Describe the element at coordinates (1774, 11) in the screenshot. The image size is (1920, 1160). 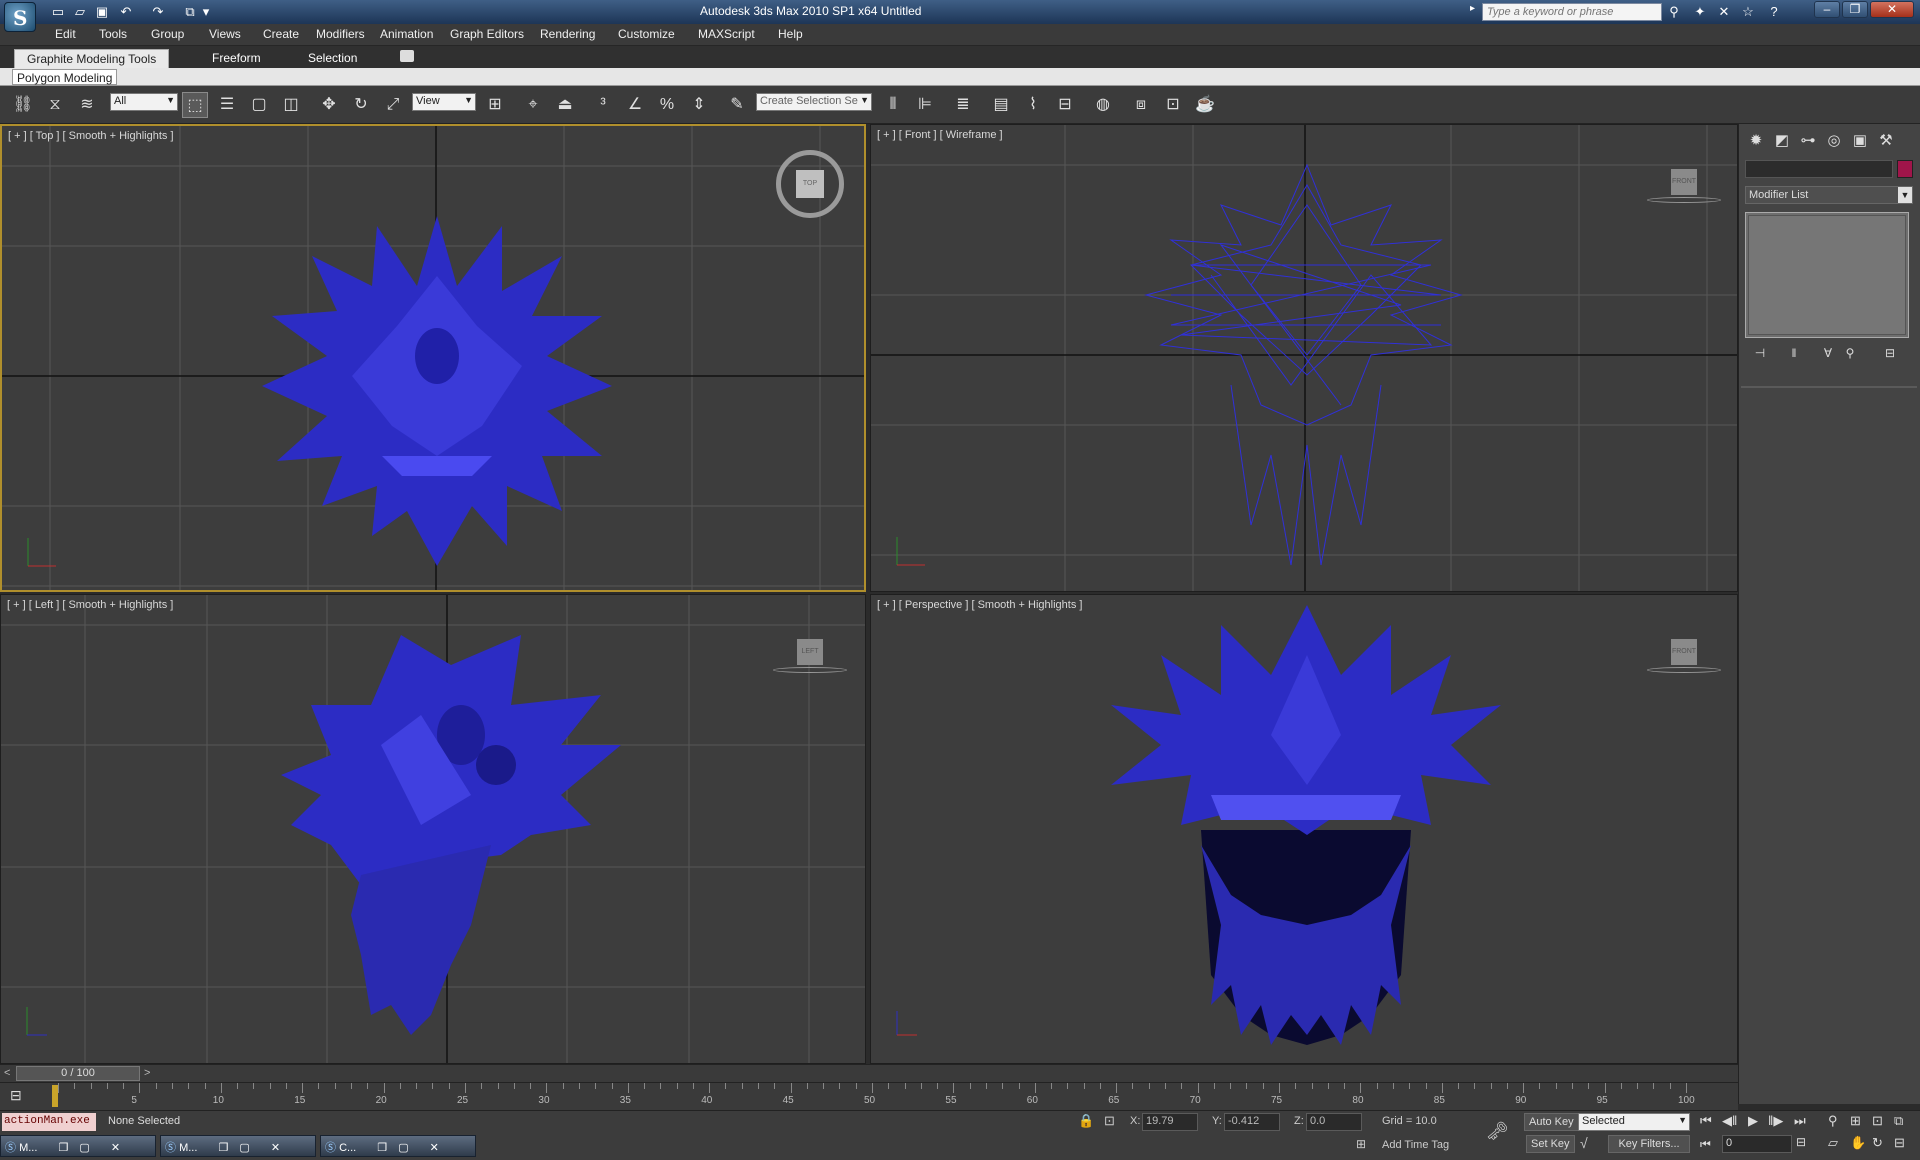
I see `help-icon: ?` at that location.